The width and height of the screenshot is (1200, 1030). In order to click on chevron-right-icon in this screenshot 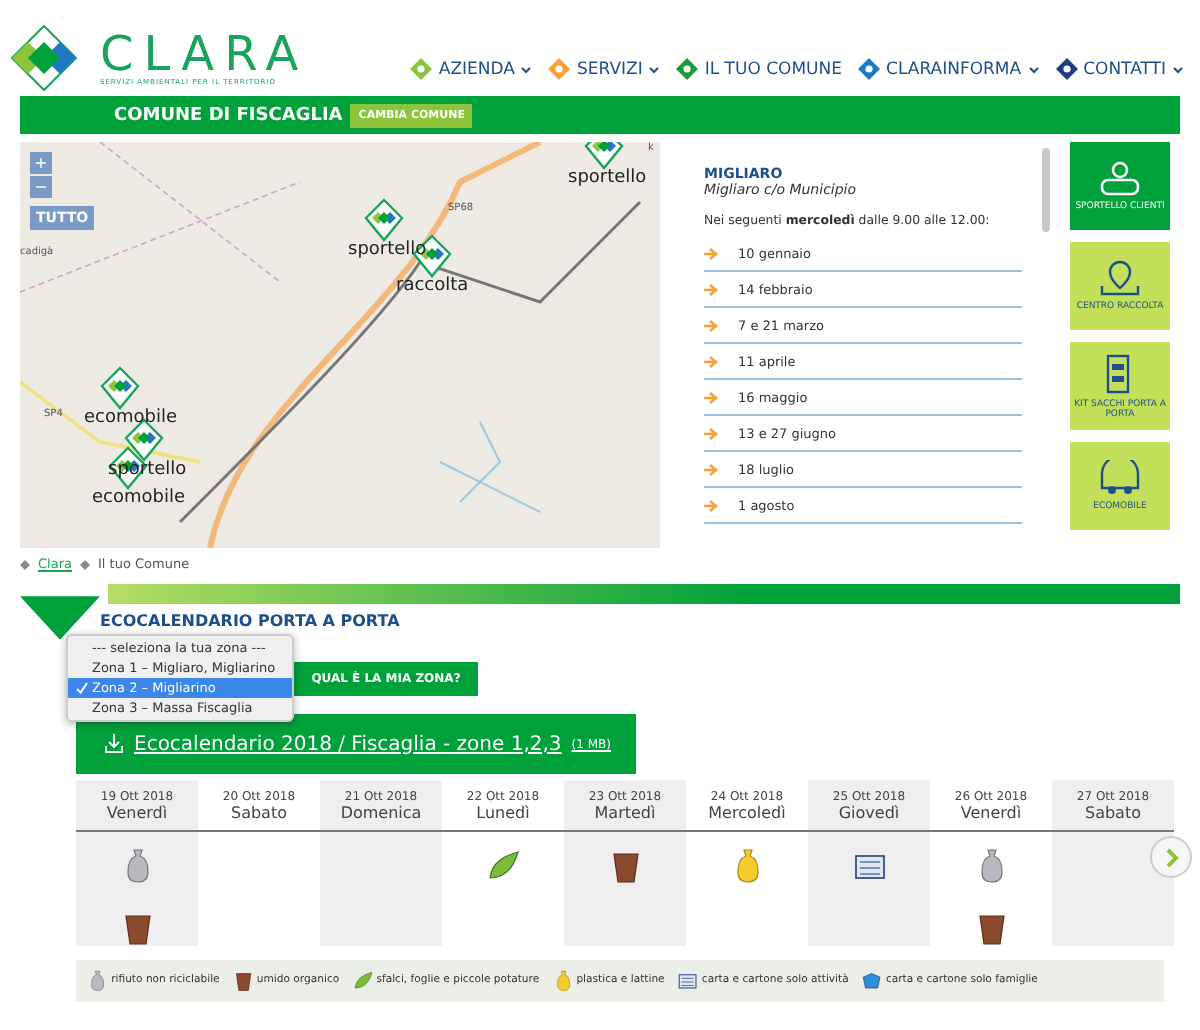, I will do `click(1171, 857)`.